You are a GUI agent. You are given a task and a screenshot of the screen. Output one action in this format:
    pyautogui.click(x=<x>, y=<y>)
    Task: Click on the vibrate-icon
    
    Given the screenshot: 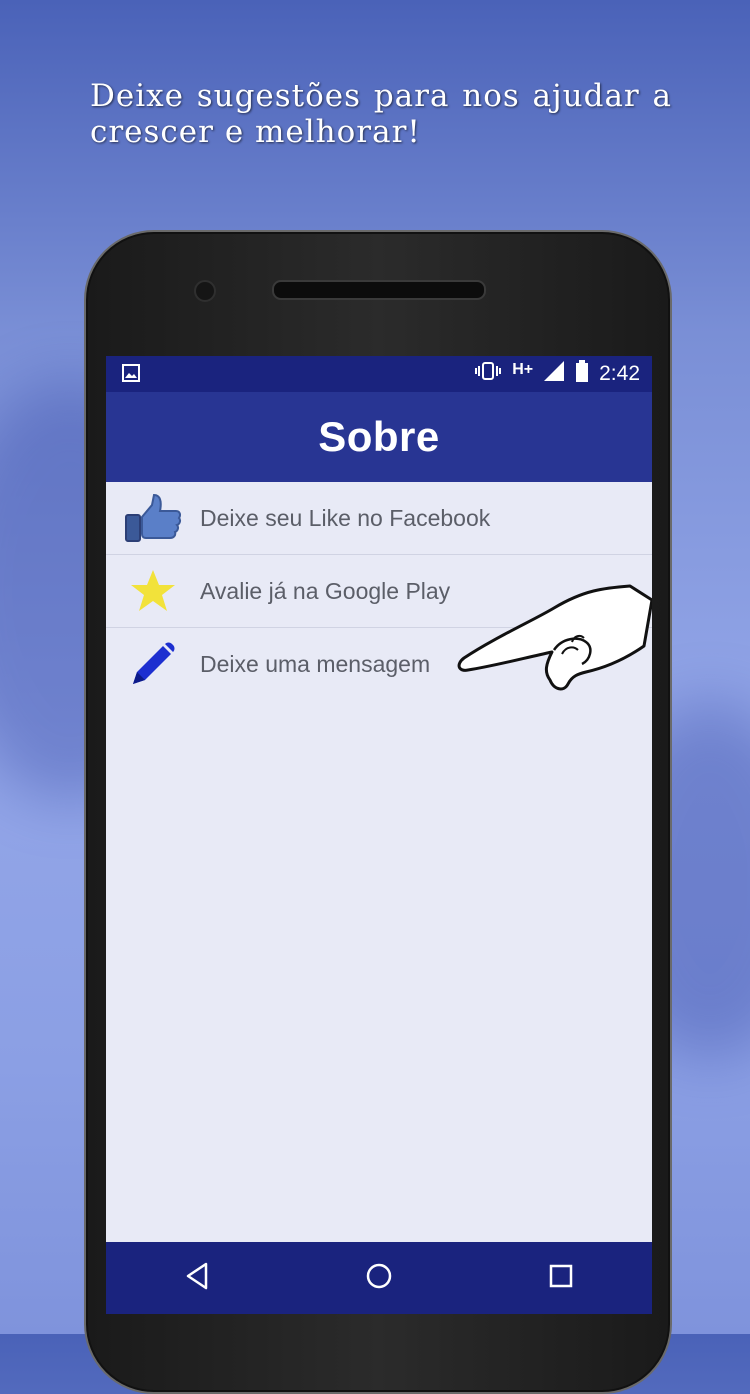 What is the action you would take?
    pyautogui.click(x=488, y=374)
    